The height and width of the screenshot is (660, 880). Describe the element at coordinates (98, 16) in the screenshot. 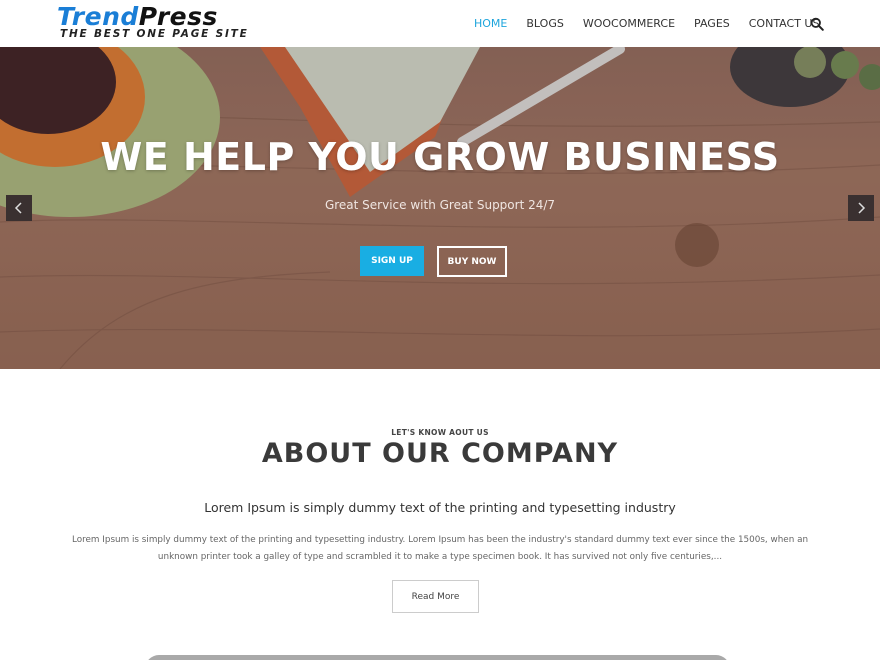

I see `logo-part-trend: Trend` at that location.